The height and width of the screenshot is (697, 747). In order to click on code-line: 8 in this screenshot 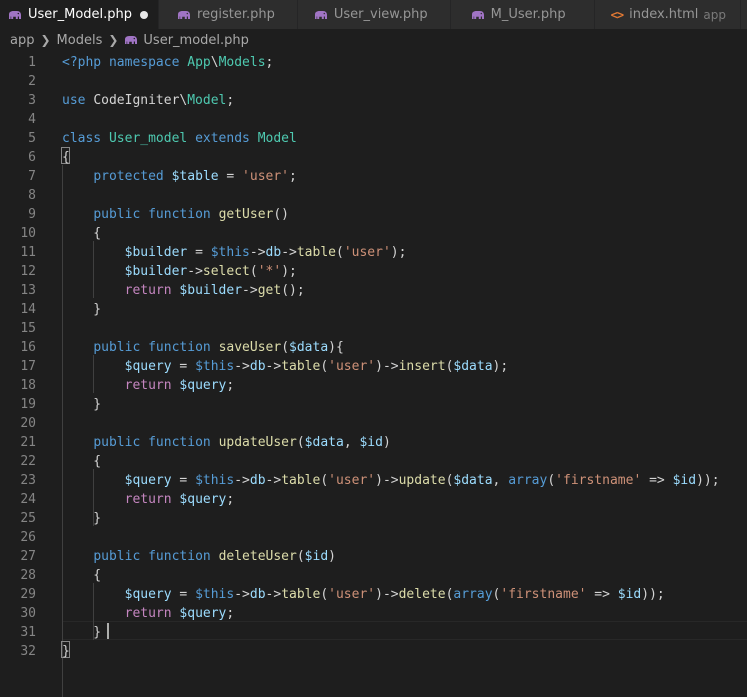, I will do `click(373, 195)`.